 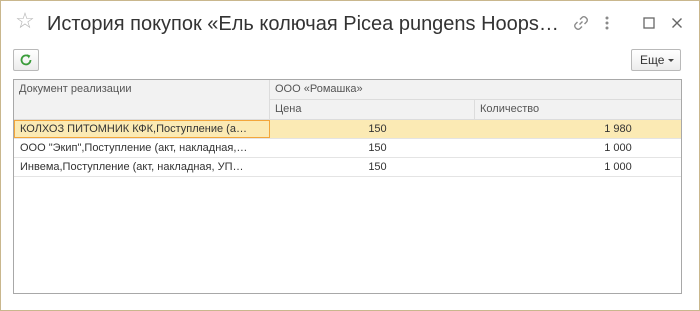 What do you see at coordinates (581, 23) in the screenshot?
I see `link-icon` at bounding box center [581, 23].